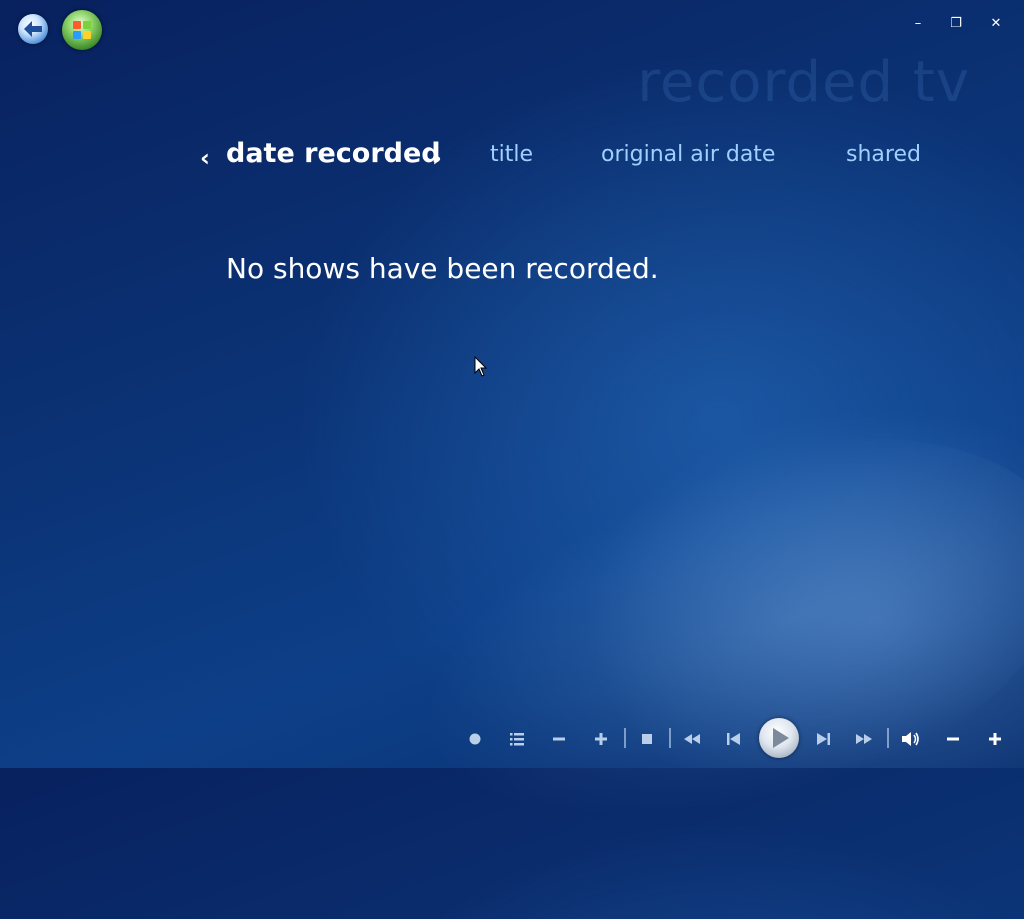  Describe the element at coordinates (475, 739) in the screenshot. I see `record-icon` at that location.